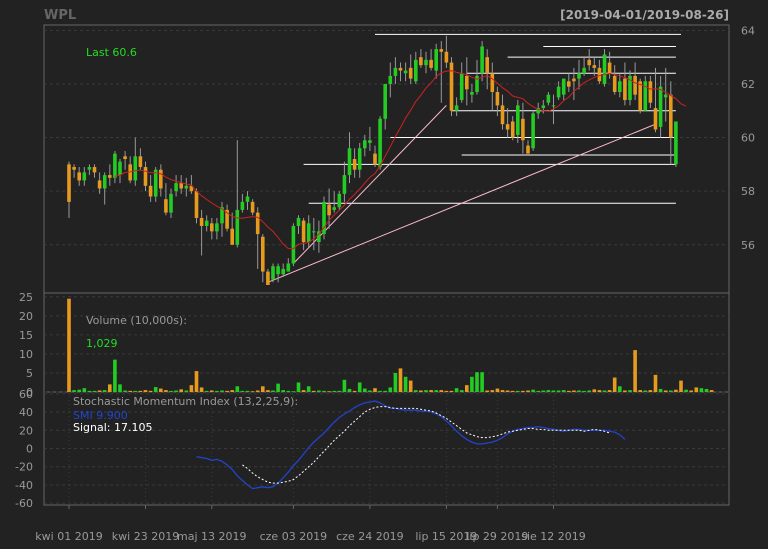 The width and height of the screenshot is (768, 549). Describe the element at coordinates (748, 138) in the screenshot. I see `price-y-tick-label: 60` at that location.